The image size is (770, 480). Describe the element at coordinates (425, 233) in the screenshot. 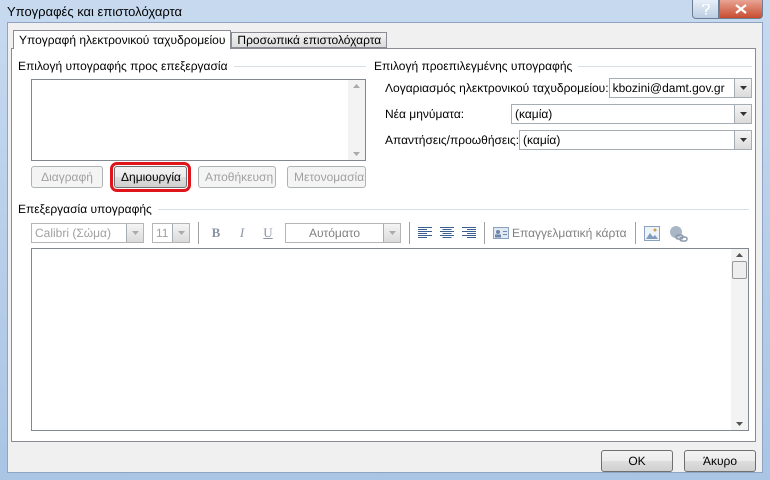

I see `align-left-icon` at that location.